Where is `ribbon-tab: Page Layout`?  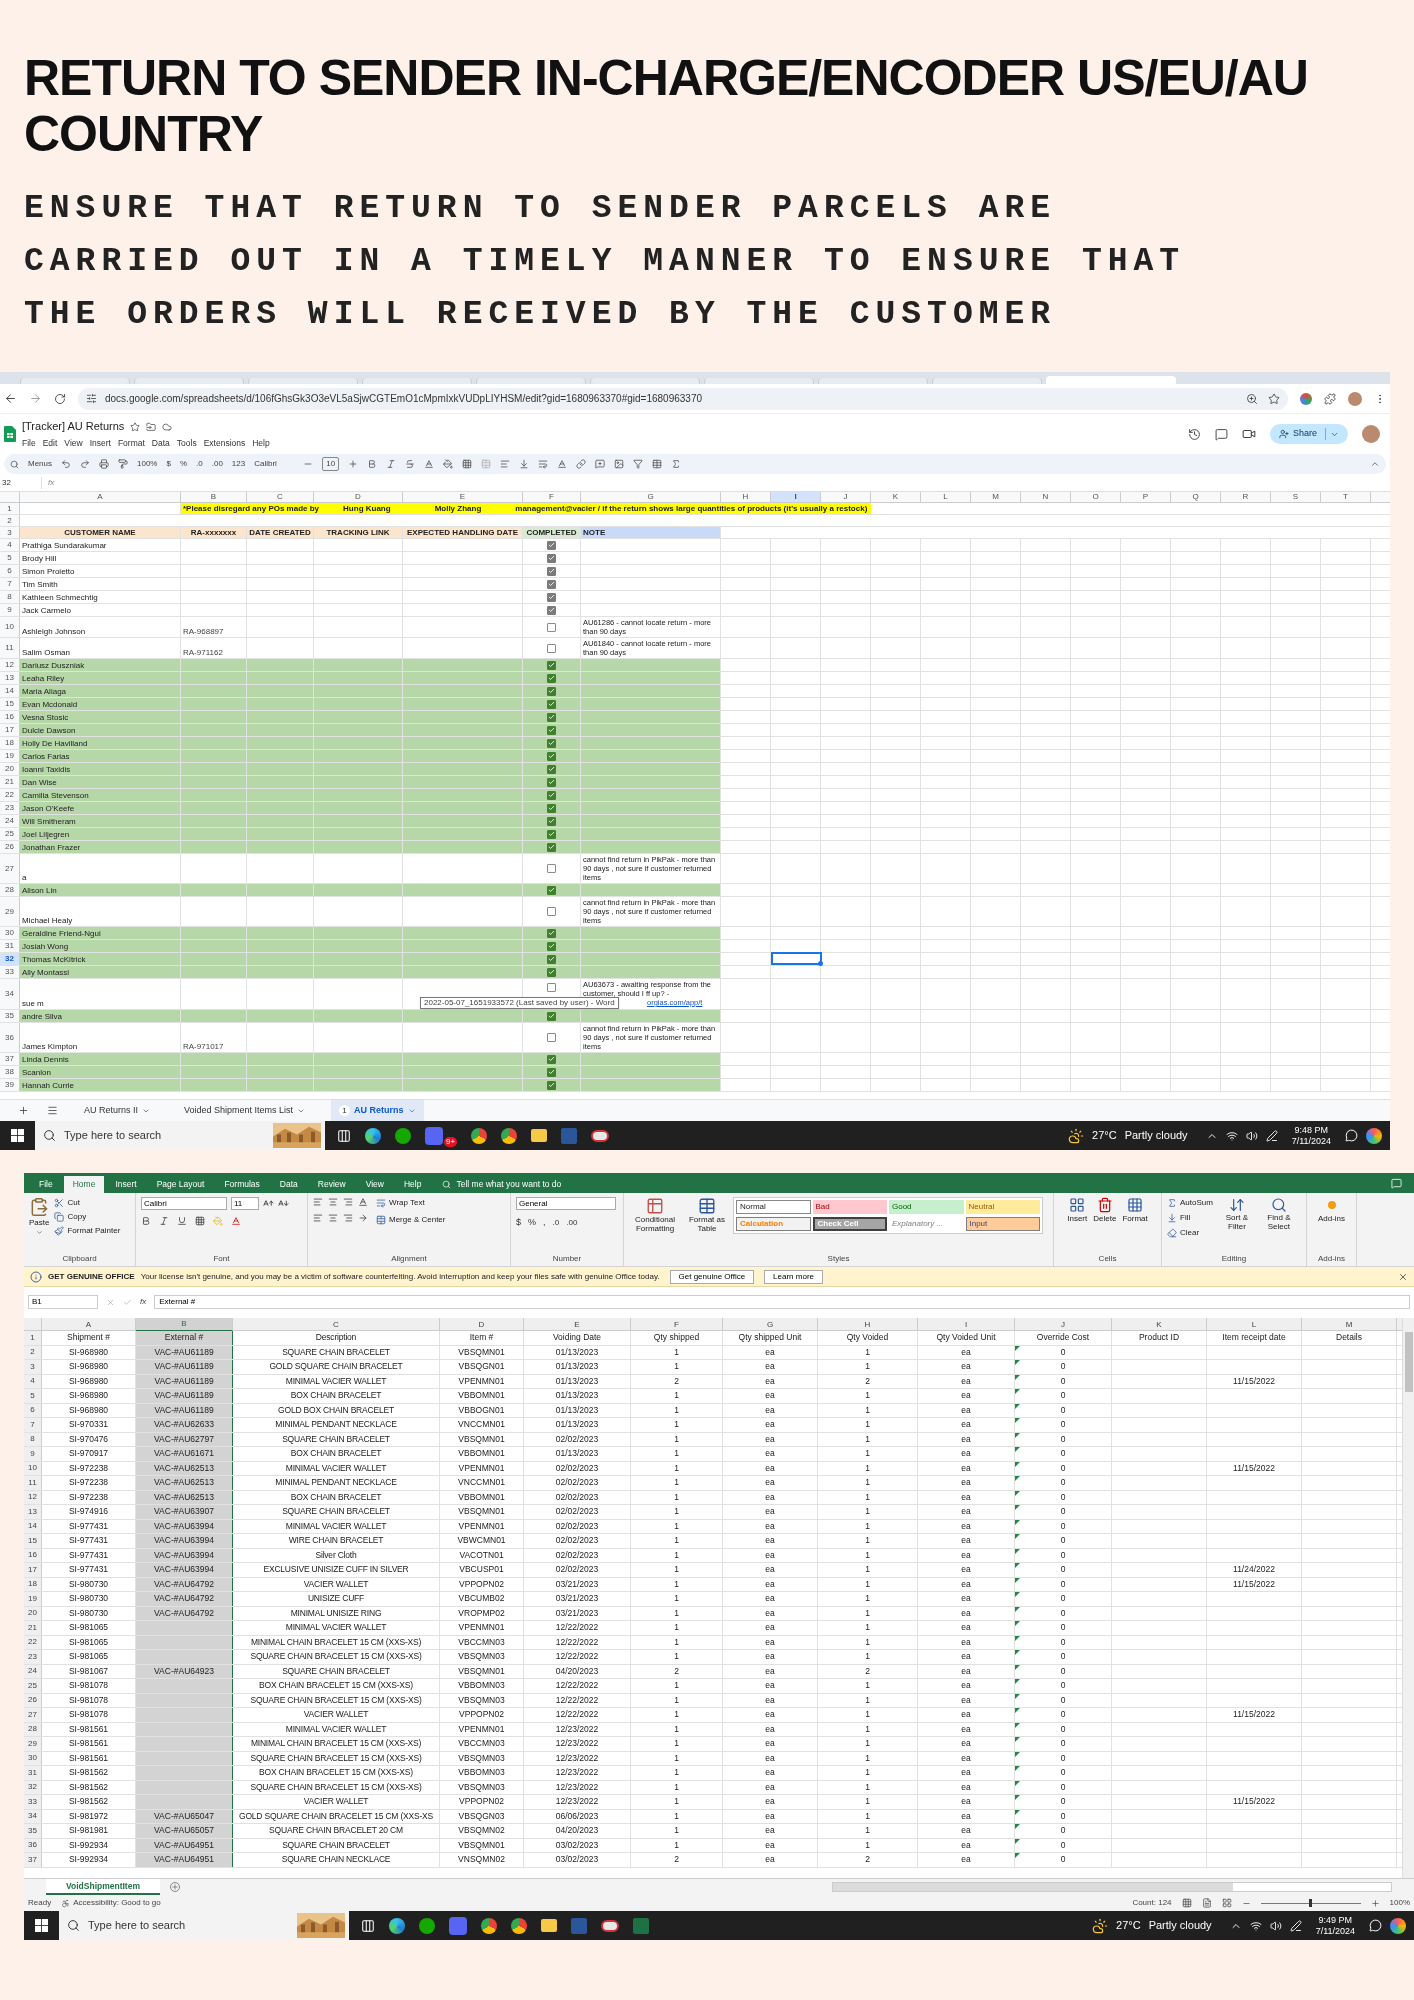 ribbon-tab: Page Layout is located at coordinates (180, 1184).